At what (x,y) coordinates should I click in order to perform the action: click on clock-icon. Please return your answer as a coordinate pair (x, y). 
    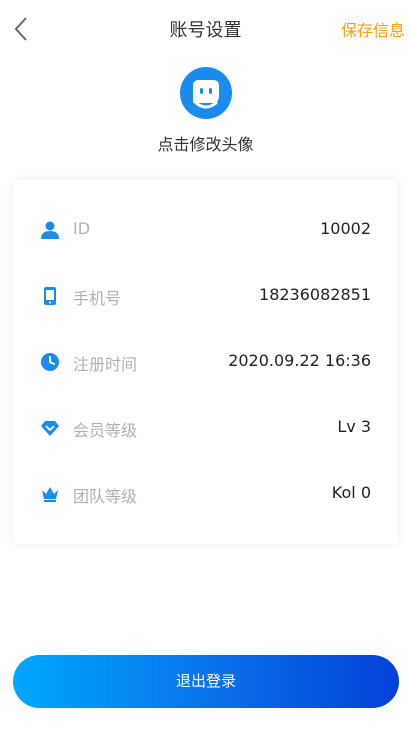
    Looking at the image, I should click on (50, 362).